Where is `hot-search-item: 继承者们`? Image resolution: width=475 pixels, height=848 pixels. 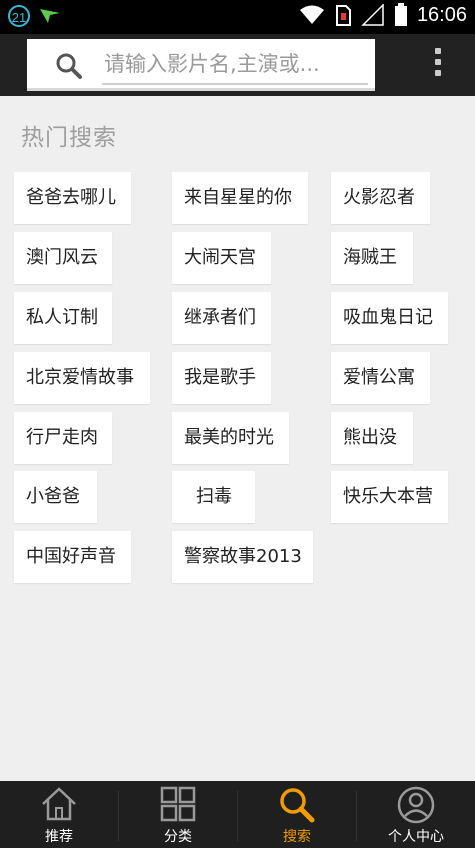 hot-search-item: 继承者们 is located at coordinates (221, 318).